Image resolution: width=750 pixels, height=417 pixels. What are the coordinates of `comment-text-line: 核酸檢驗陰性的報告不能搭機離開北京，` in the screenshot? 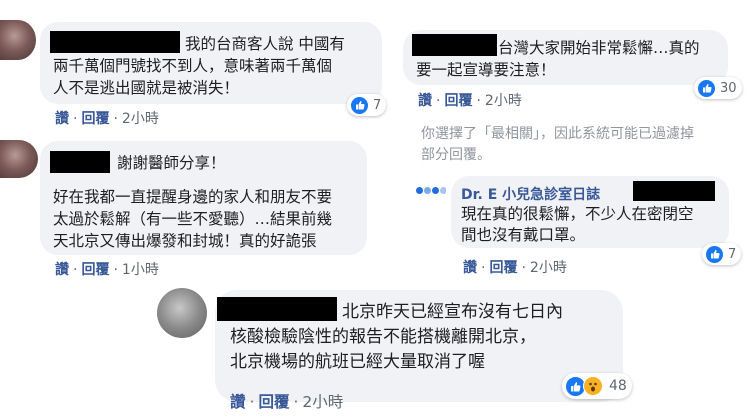 It's located at (383, 337).